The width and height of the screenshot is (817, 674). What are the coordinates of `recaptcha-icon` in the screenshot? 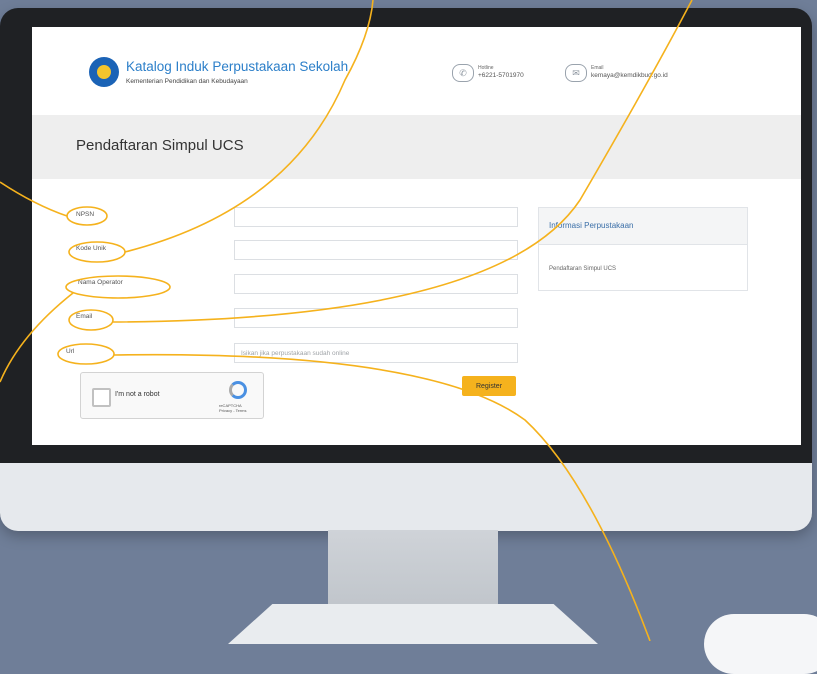 It's located at (238, 390).